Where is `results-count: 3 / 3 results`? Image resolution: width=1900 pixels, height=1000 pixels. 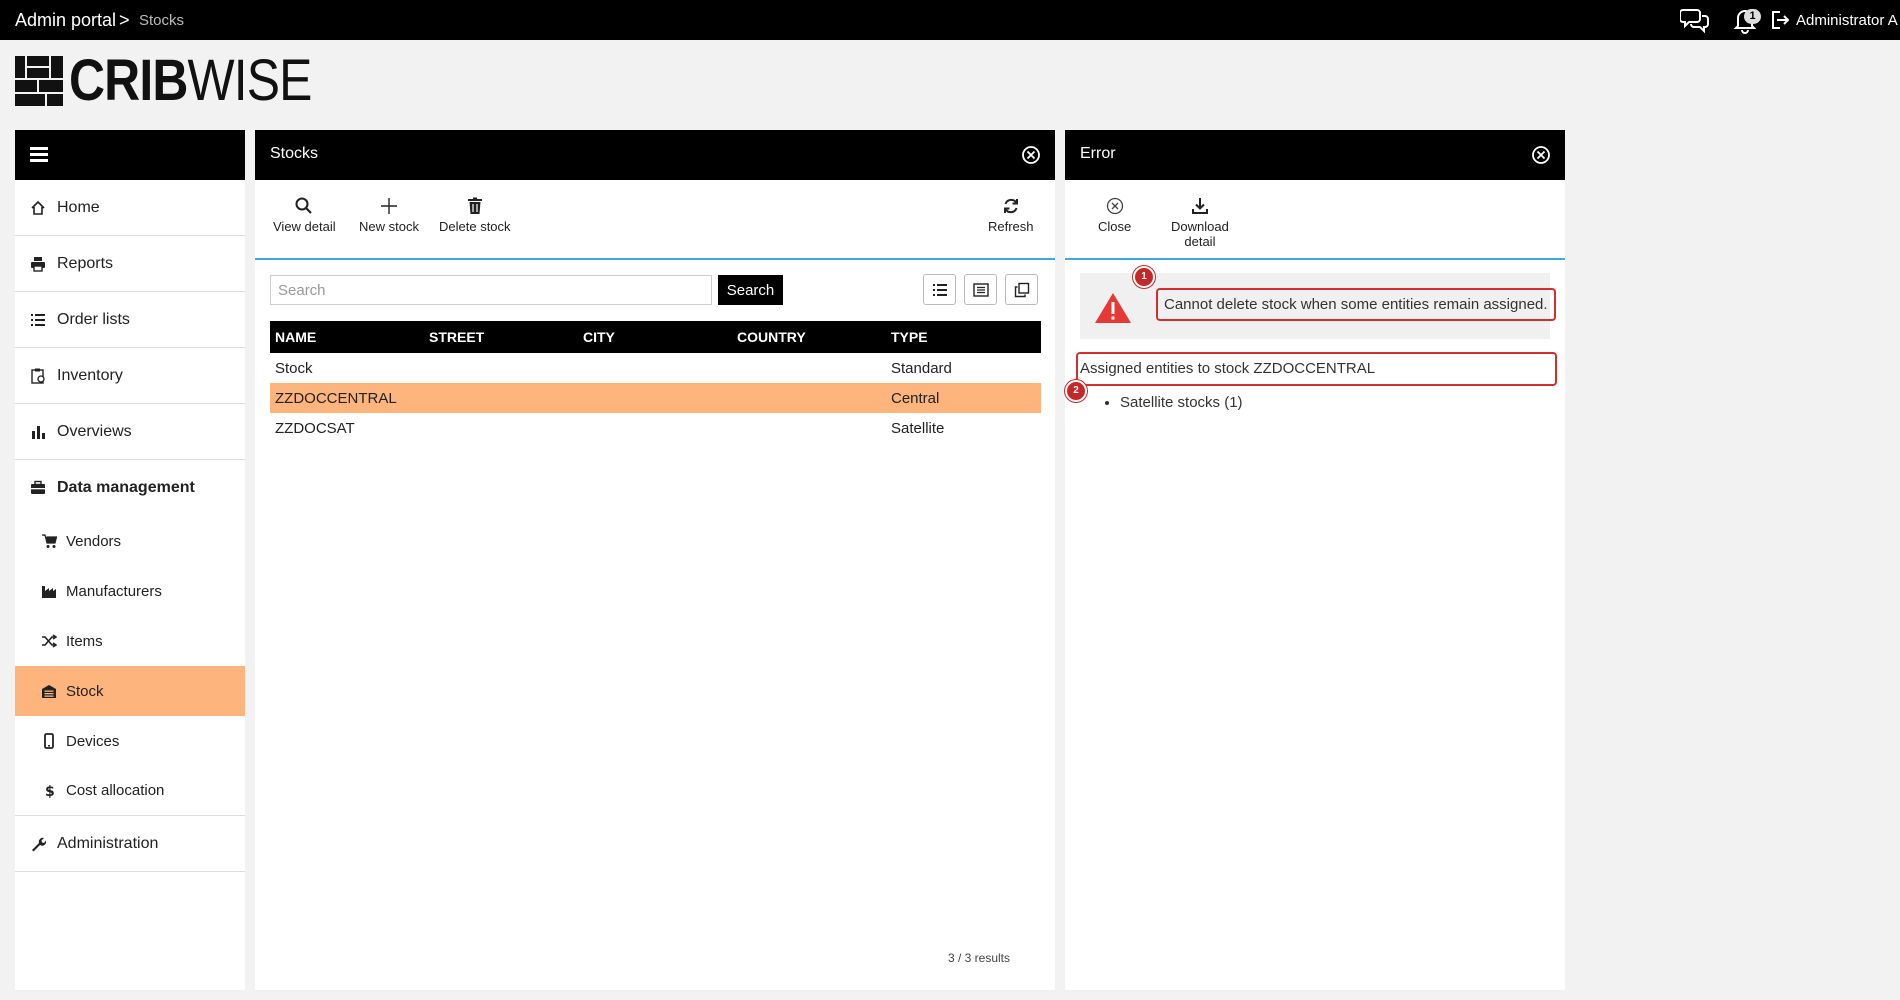 results-count: 3 / 3 results is located at coordinates (978, 958).